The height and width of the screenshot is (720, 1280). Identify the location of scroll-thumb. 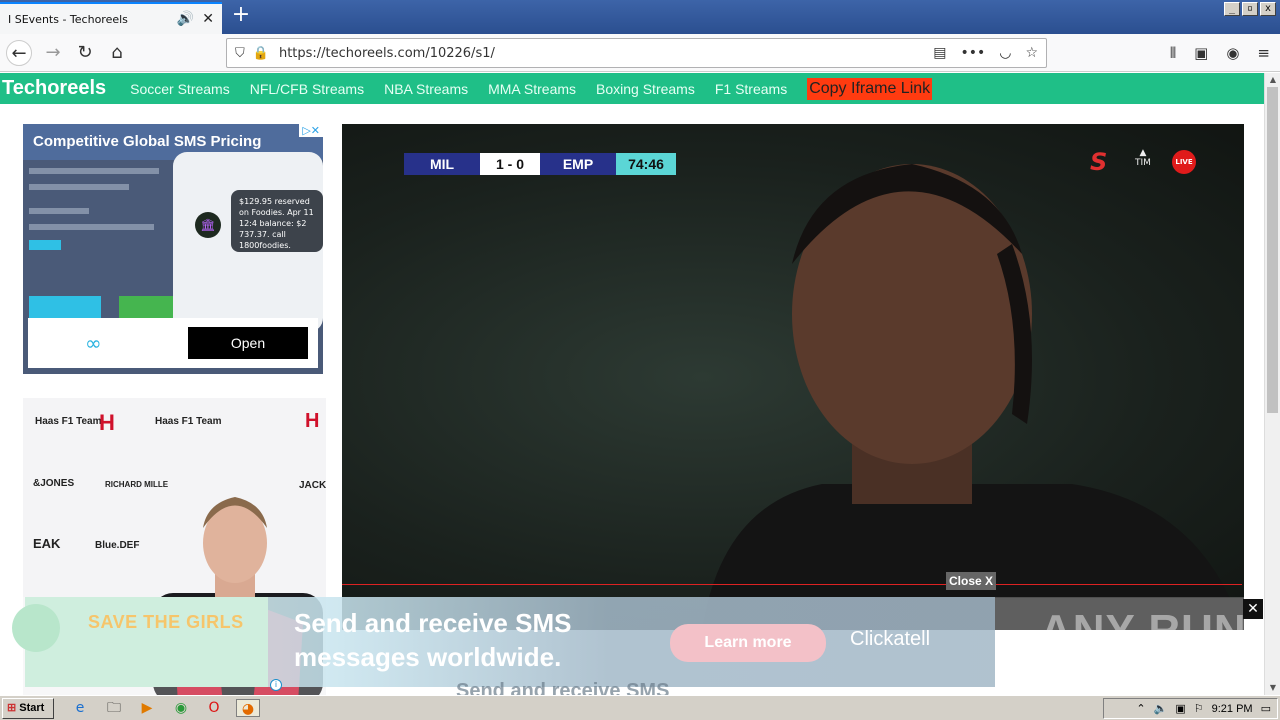
(1272, 250).